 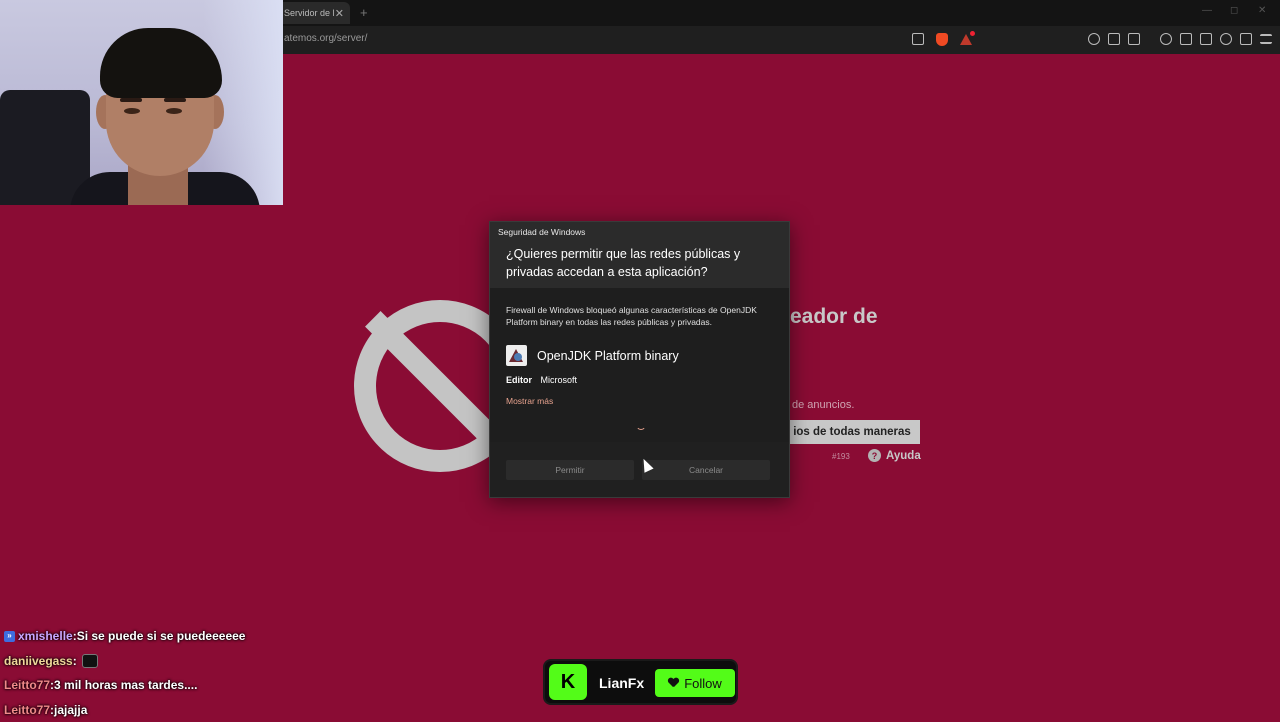 I want to click on webcam-overlay, so click(x=141, y=102).